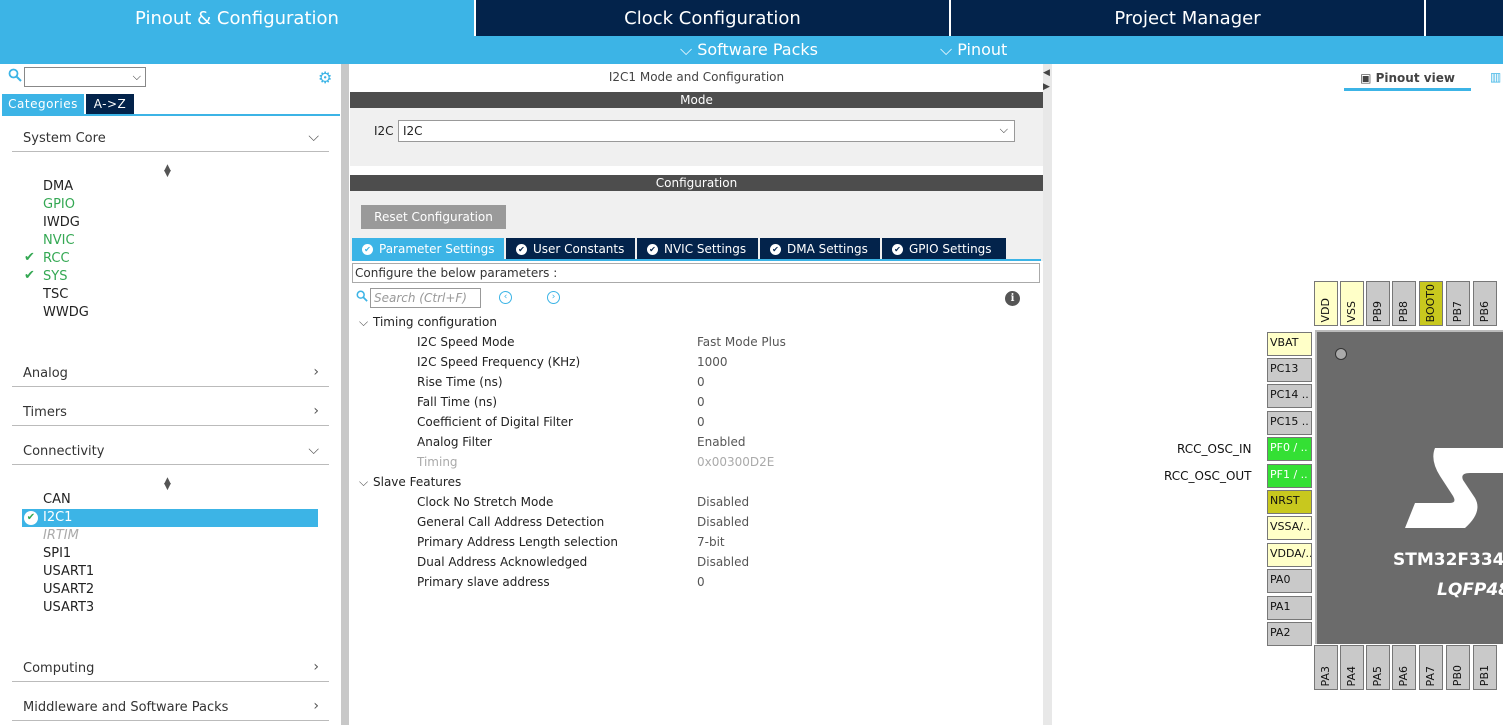 This screenshot has width=1503, height=725. Describe the element at coordinates (1289, 528) in the screenshot. I see `pin-vssa: VSSA/..` at that location.